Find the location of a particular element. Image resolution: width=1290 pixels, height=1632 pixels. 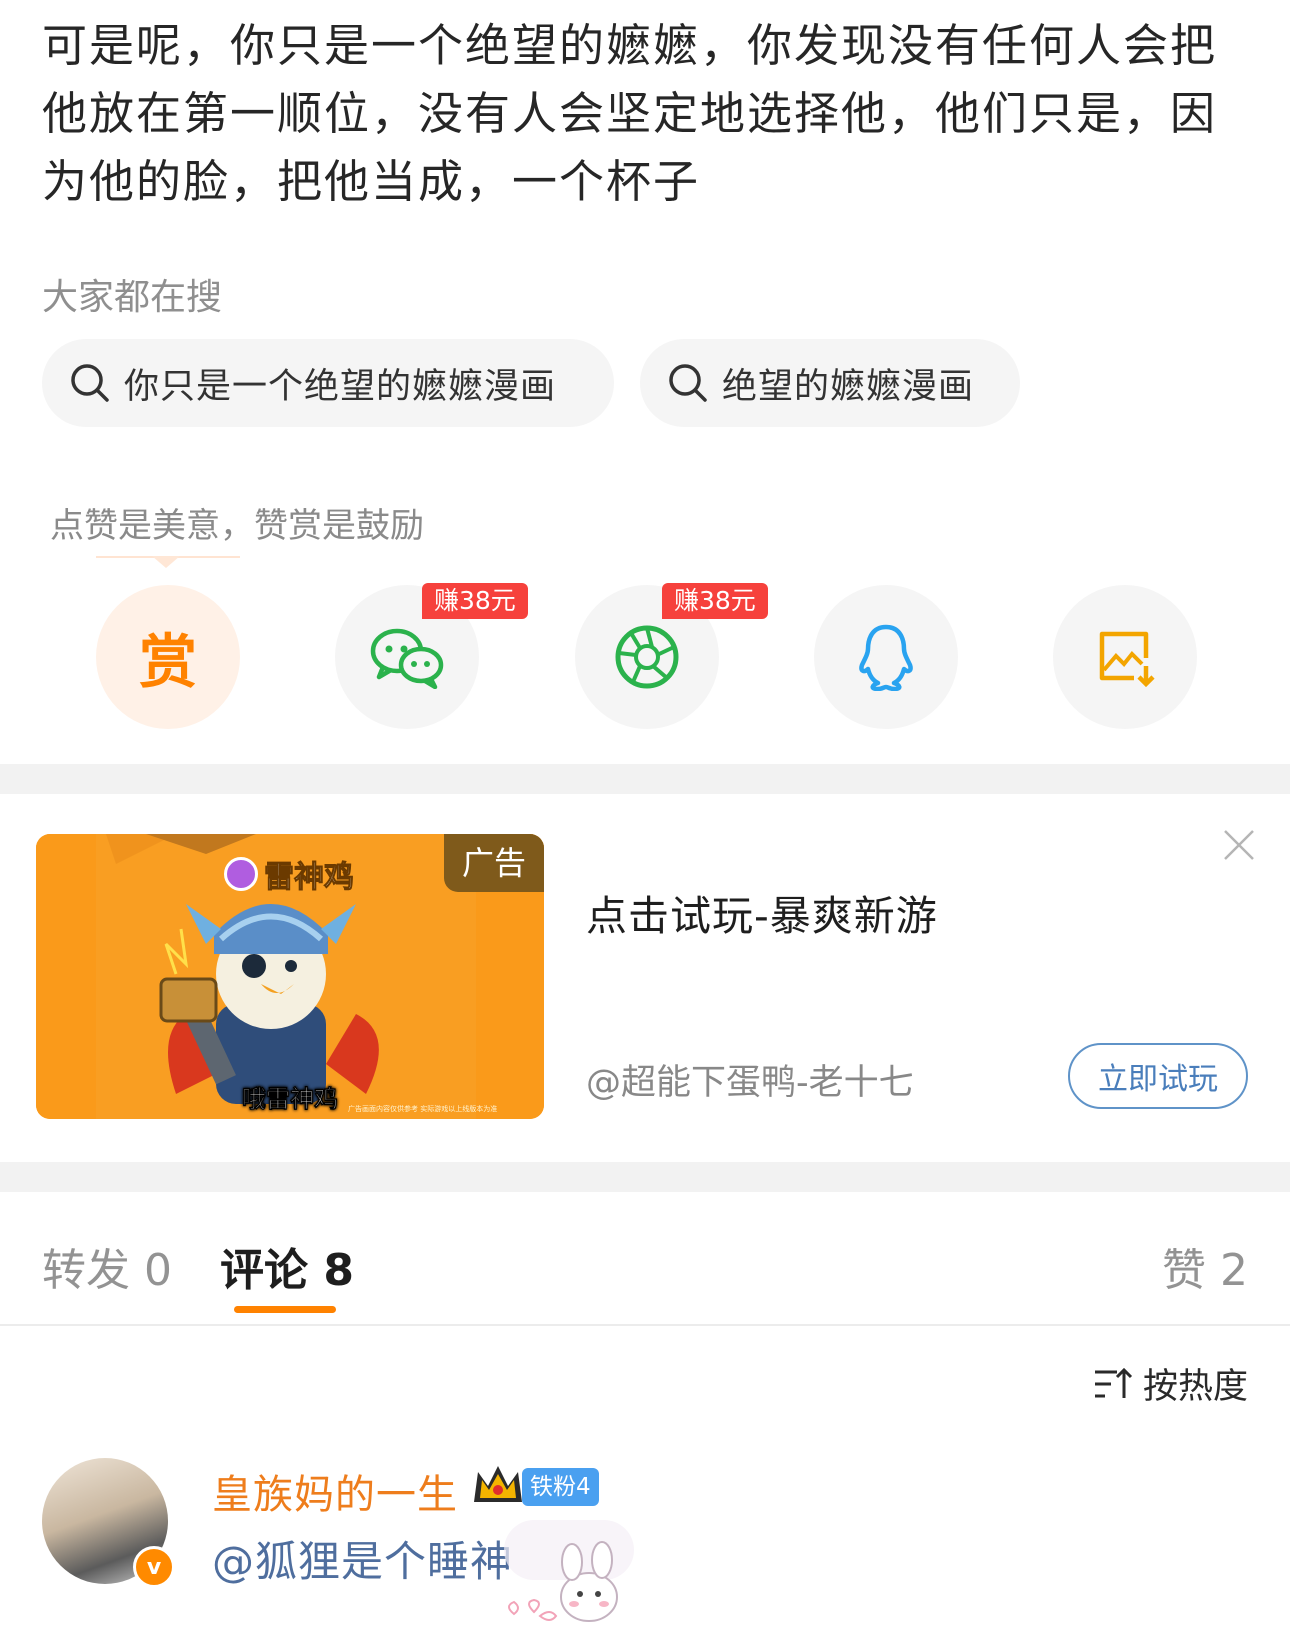

tabs-divider is located at coordinates (645, 1325).